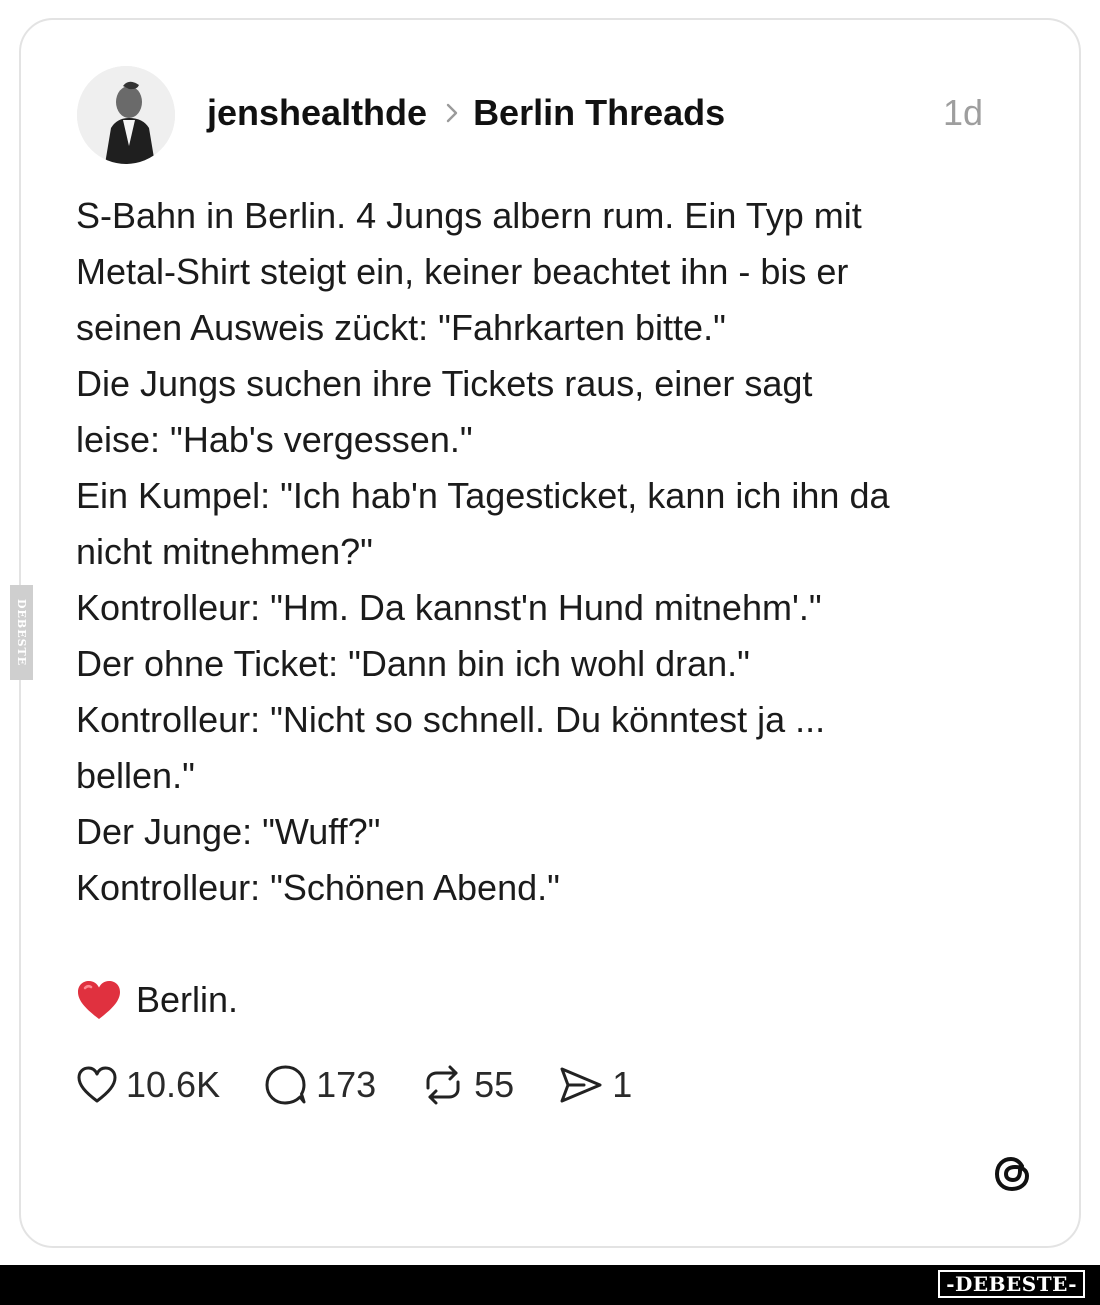  Describe the element at coordinates (581, 1085) in the screenshot. I see `send-icon` at that location.